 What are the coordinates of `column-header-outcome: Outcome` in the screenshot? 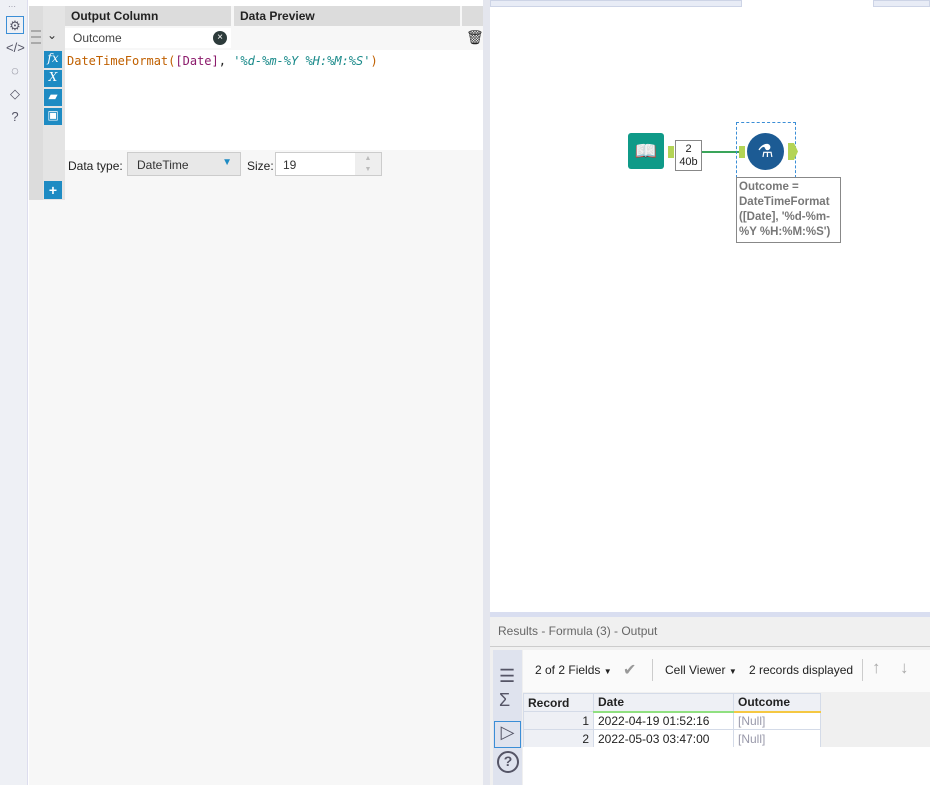 It's located at (777, 703).